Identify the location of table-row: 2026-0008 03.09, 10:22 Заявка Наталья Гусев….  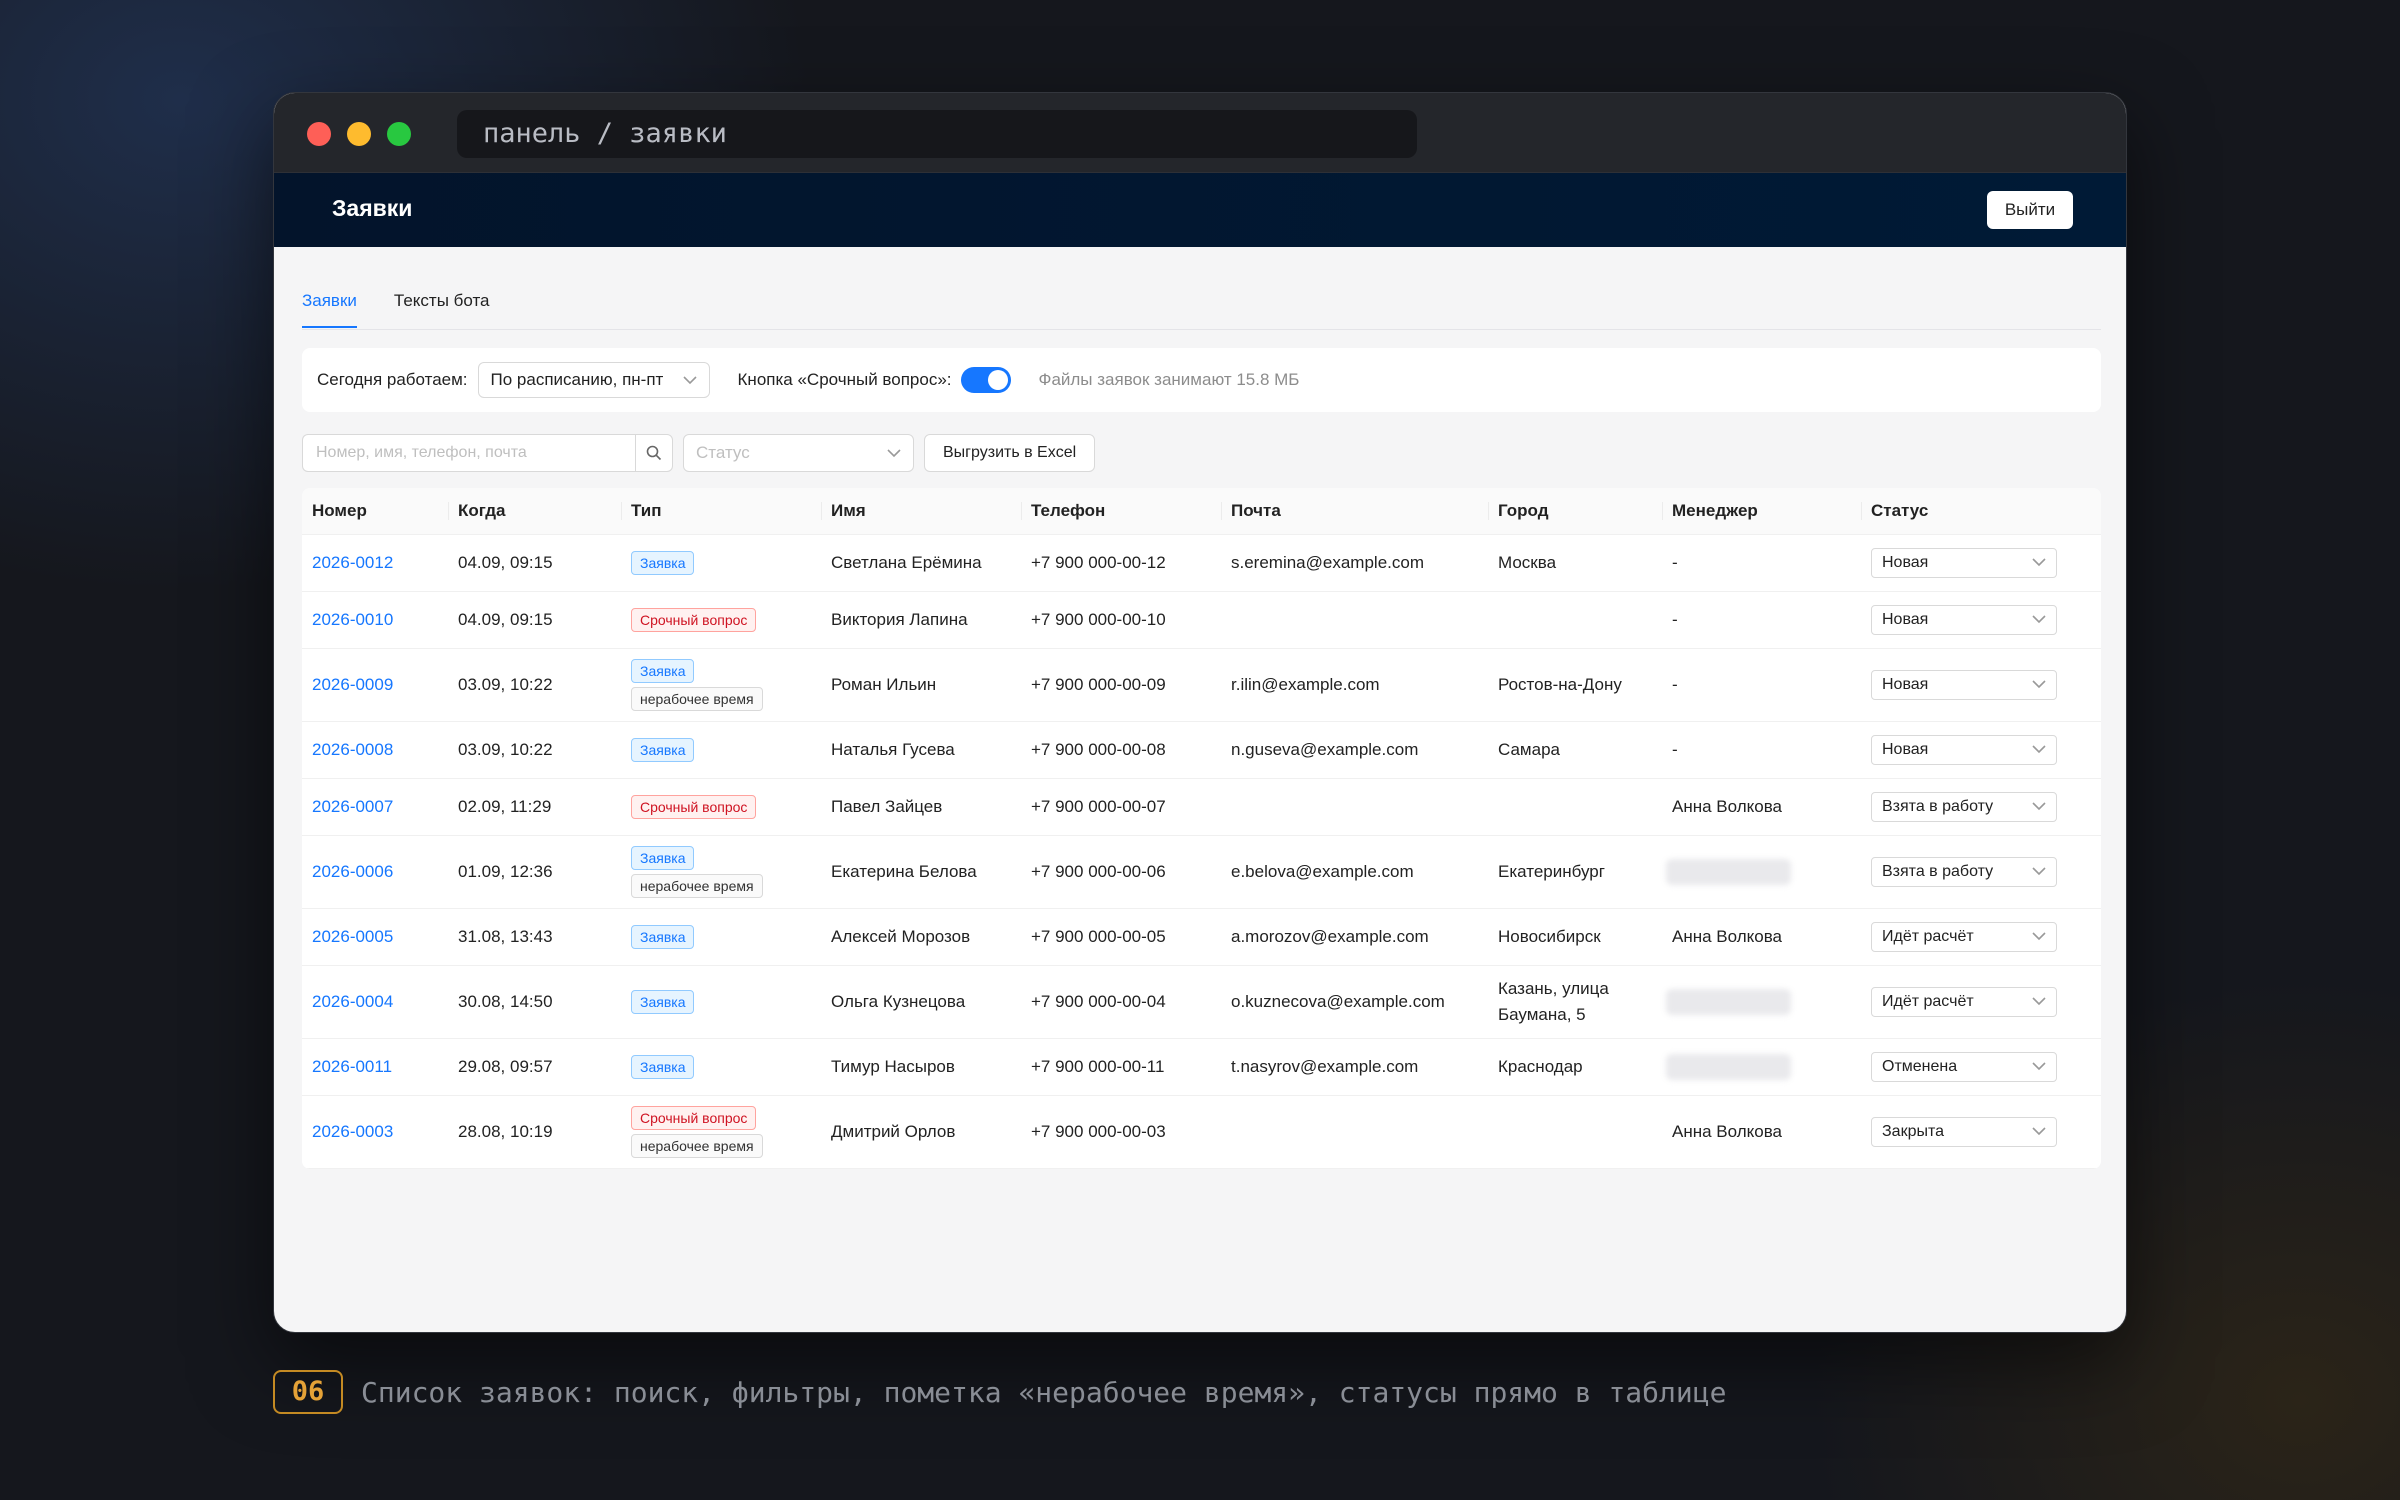
(1201, 750).